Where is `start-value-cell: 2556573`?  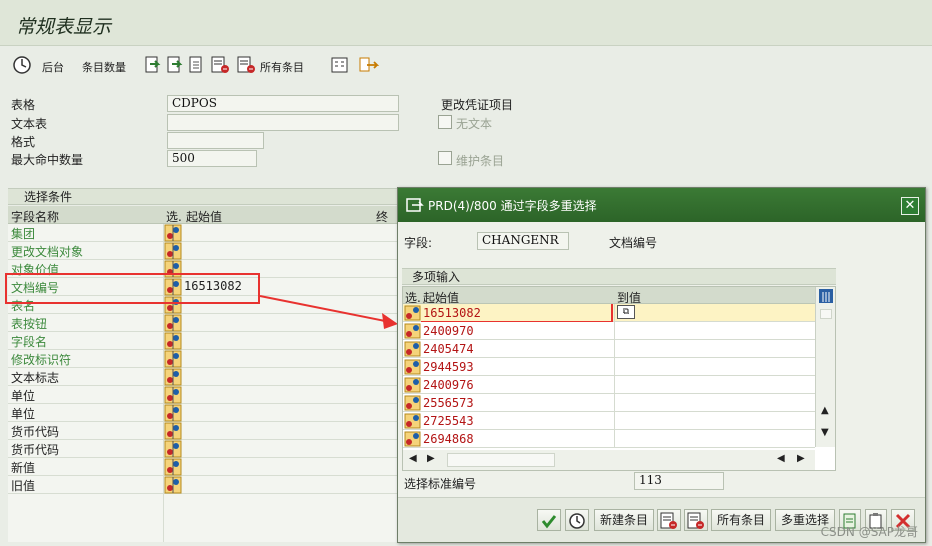 start-value-cell: 2556573 is located at coordinates (448, 403).